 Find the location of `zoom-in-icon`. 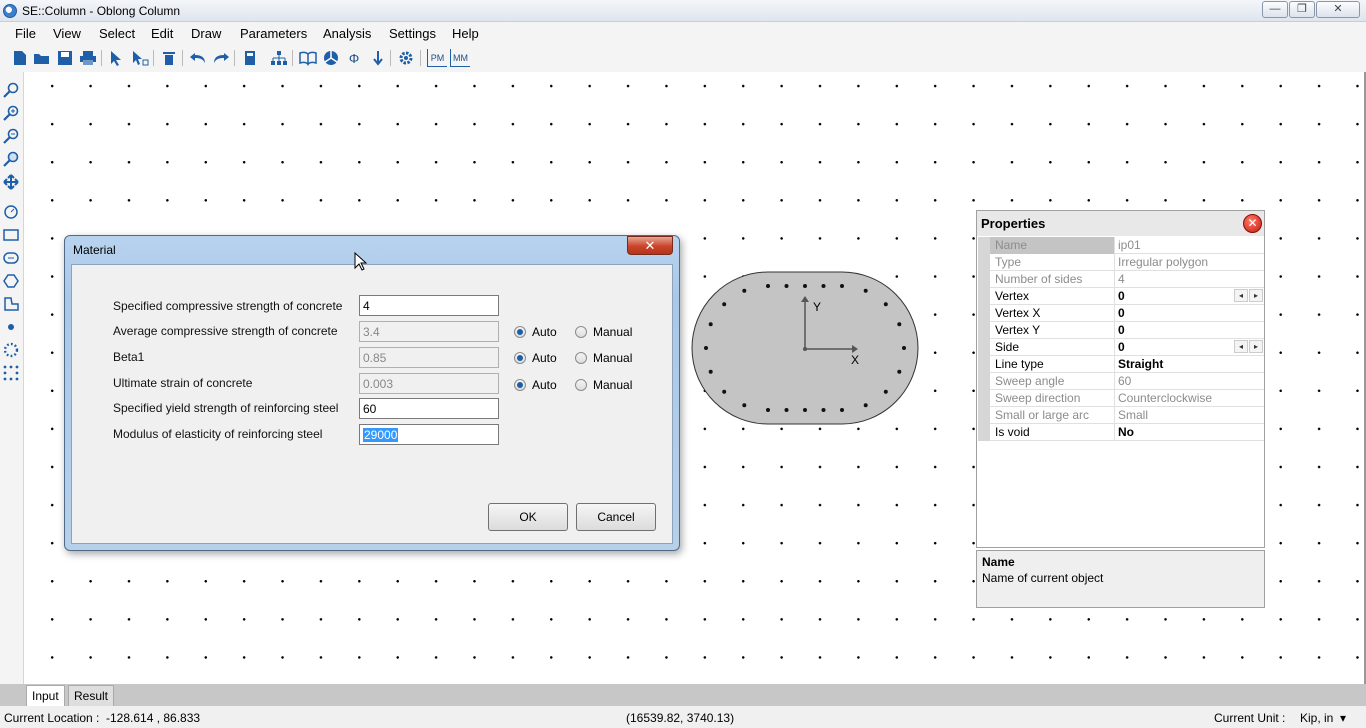

zoom-in-icon is located at coordinates (11, 113).